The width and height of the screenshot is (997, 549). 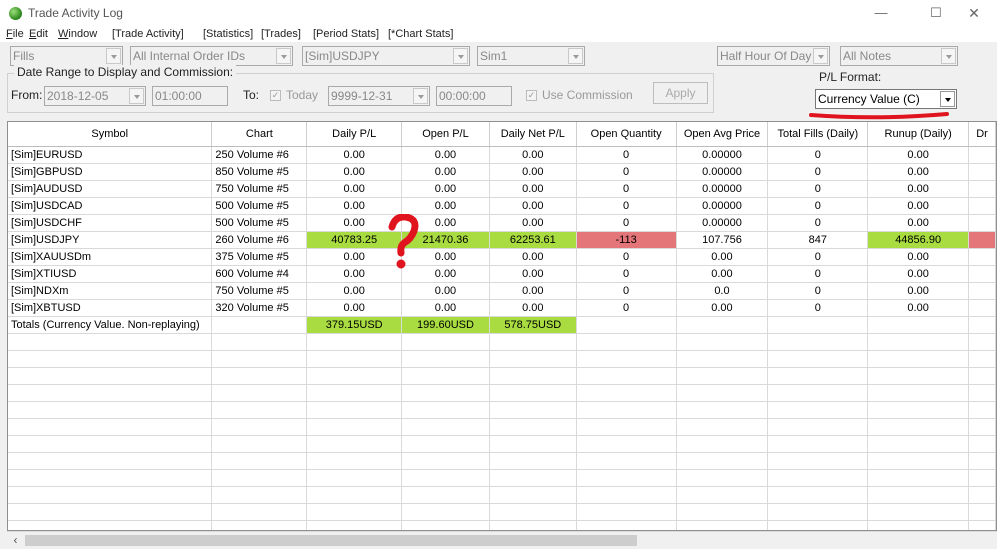 What do you see at coordinates (259, 134) in the screenshot?
I see `col-chart-header: Chart` at bounding box center [259, 134].